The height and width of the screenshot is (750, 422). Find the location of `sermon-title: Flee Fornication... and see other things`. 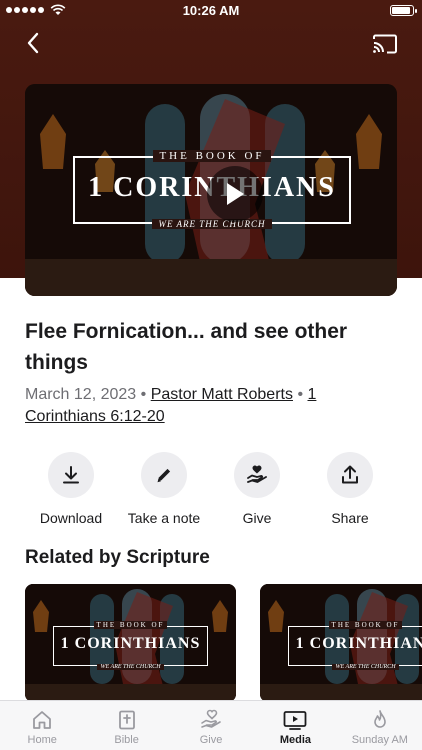

sermon-title: Flee Fornication... and see other things is located at coordinates (186, 347).